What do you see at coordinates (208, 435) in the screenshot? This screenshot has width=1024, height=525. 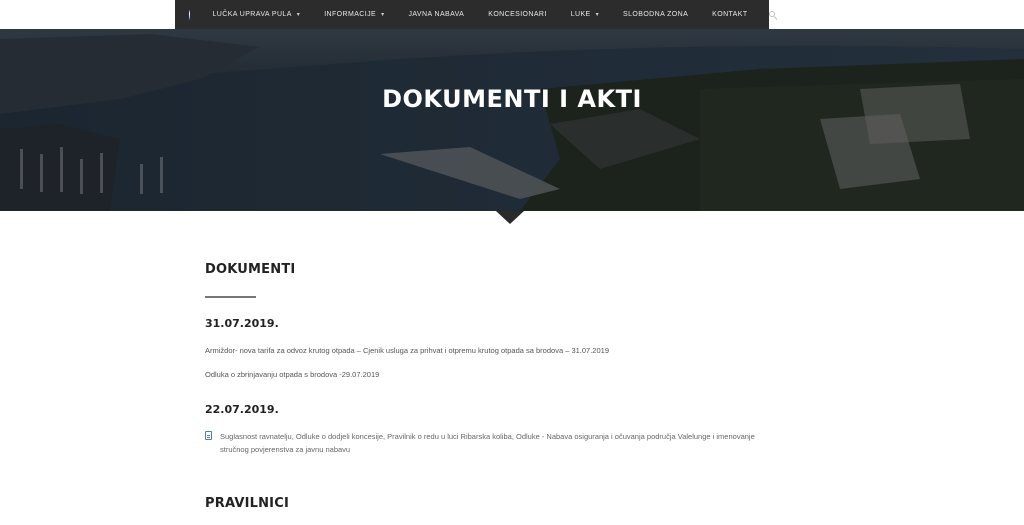 I see `file-icon` at bounding box center [208, 435].